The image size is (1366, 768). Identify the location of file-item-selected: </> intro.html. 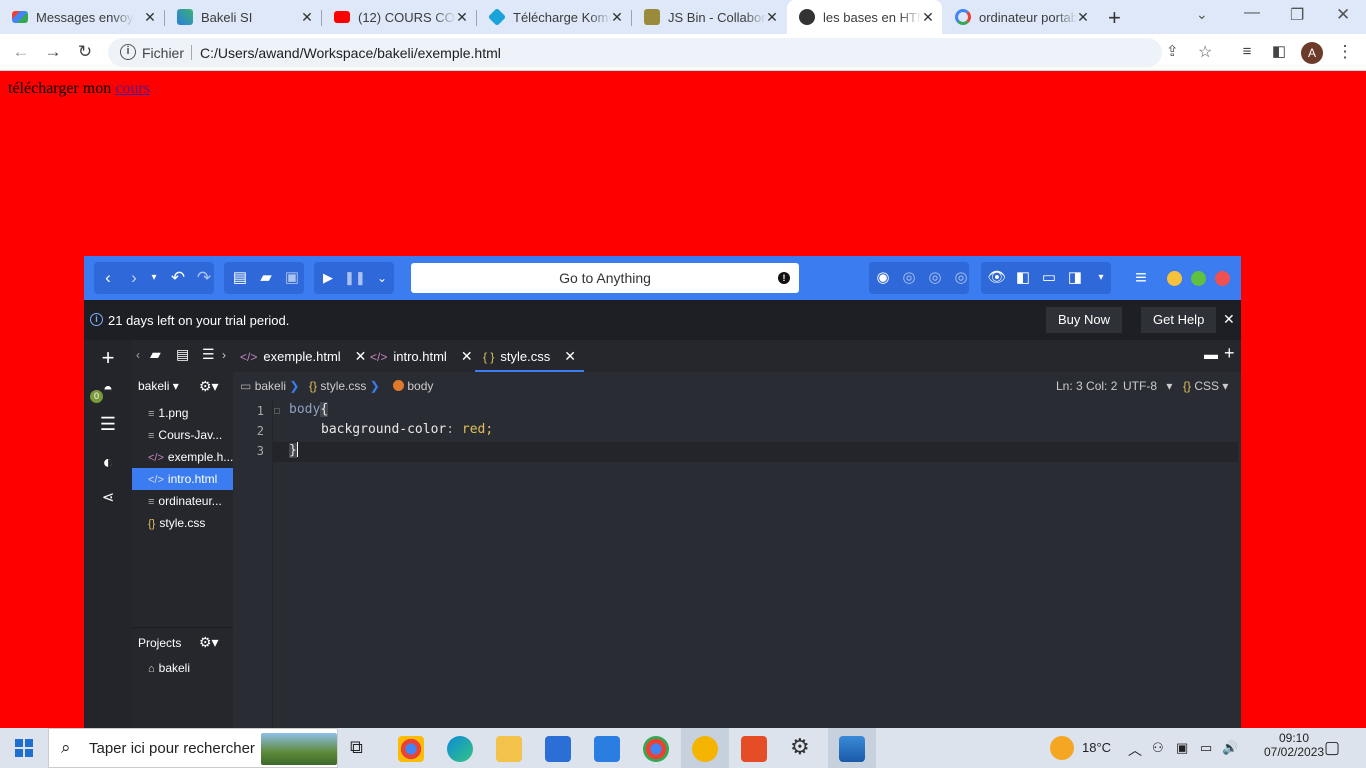
(182, 479).